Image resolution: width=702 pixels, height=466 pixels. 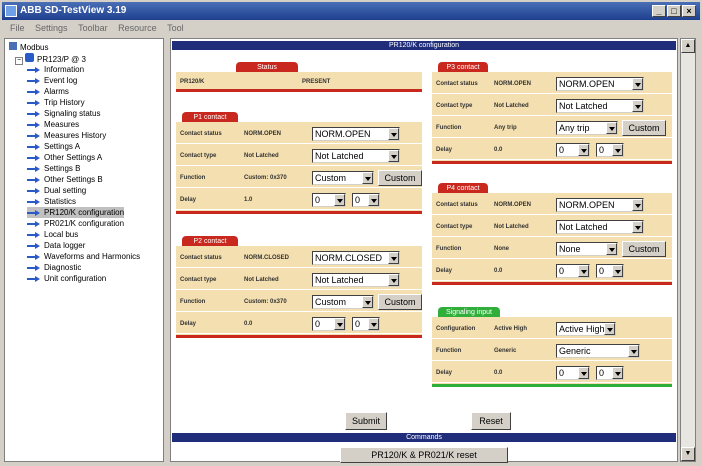 I want to click on pr120k-reset-button: PR120/K & PR021/K reset, so click(x=424, y=455).